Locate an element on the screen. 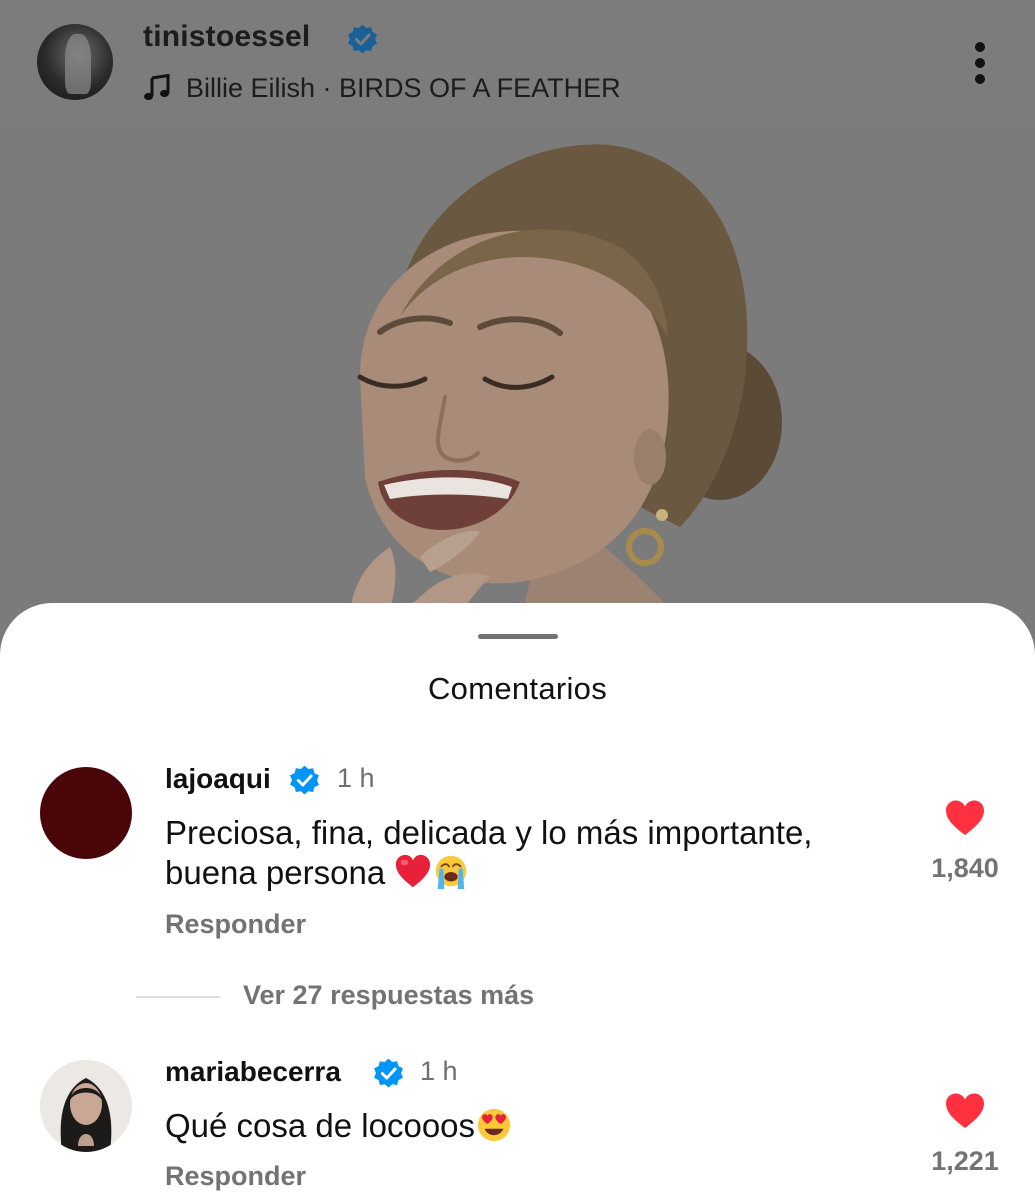  more-vertical-icon is located at coordinates (980, 63).